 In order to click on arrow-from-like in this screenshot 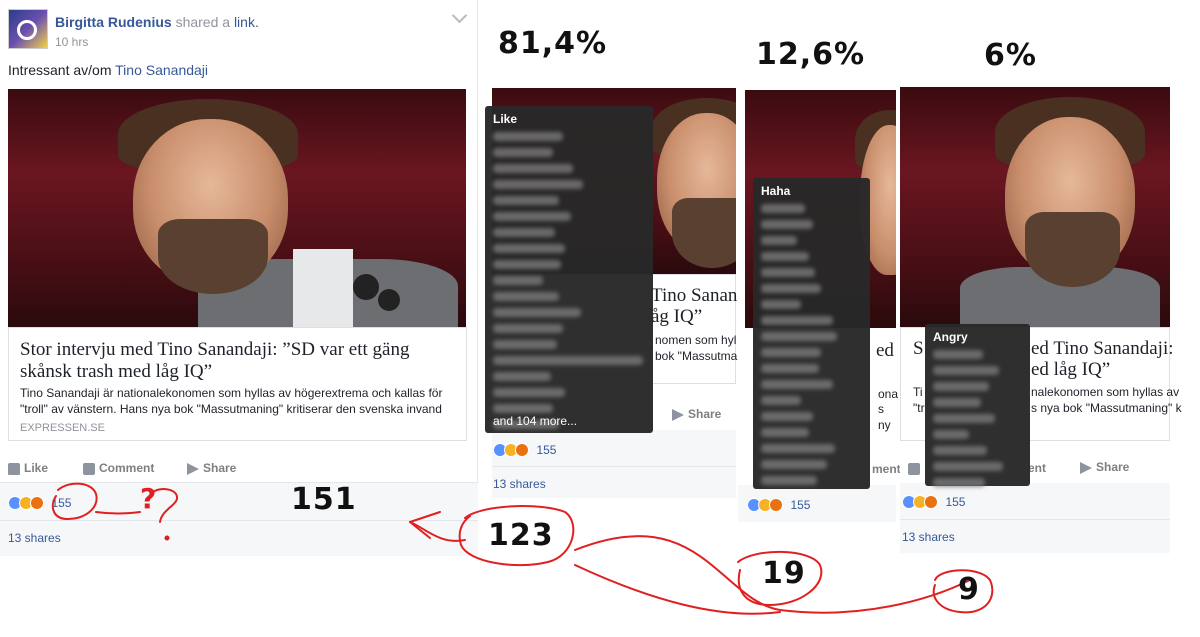, I will do `click(437, 531)`.